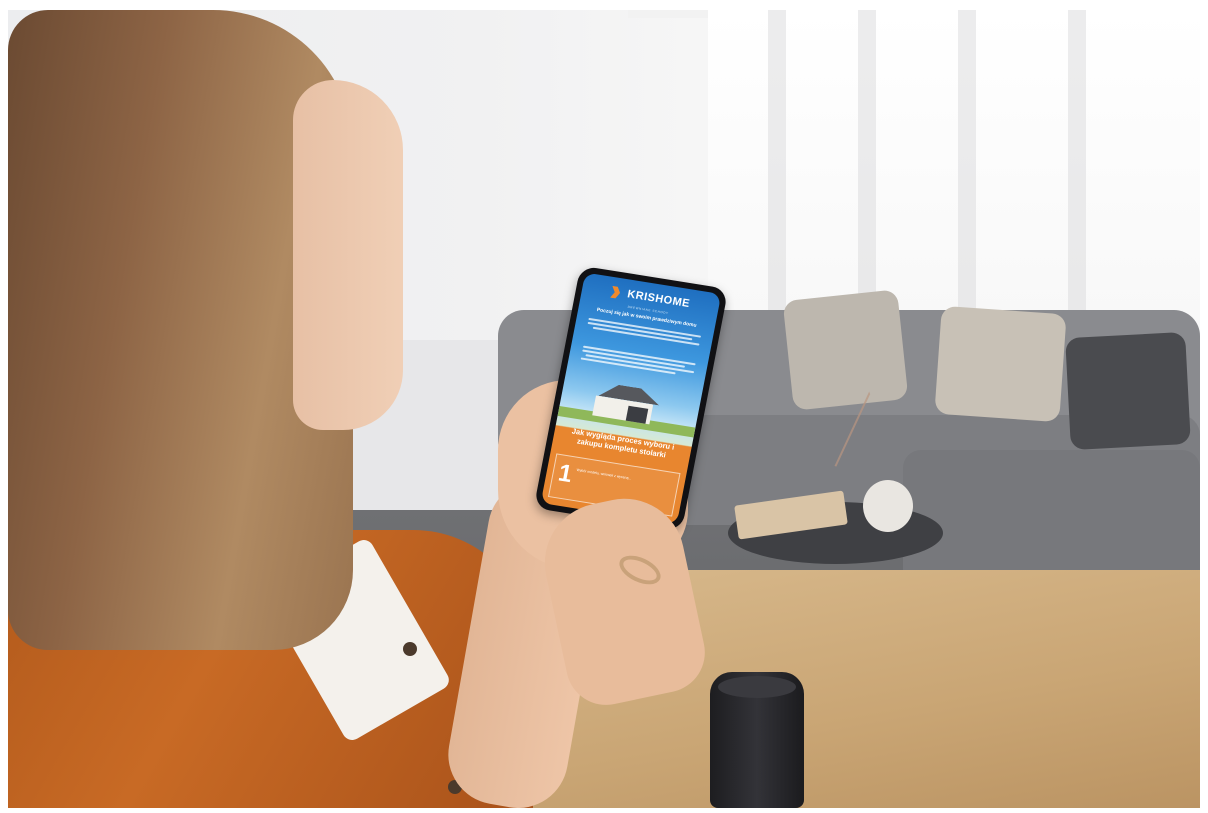 The height and width of the screenshot is (813, 1208). I want to click on woman-face, so click(348, 255).